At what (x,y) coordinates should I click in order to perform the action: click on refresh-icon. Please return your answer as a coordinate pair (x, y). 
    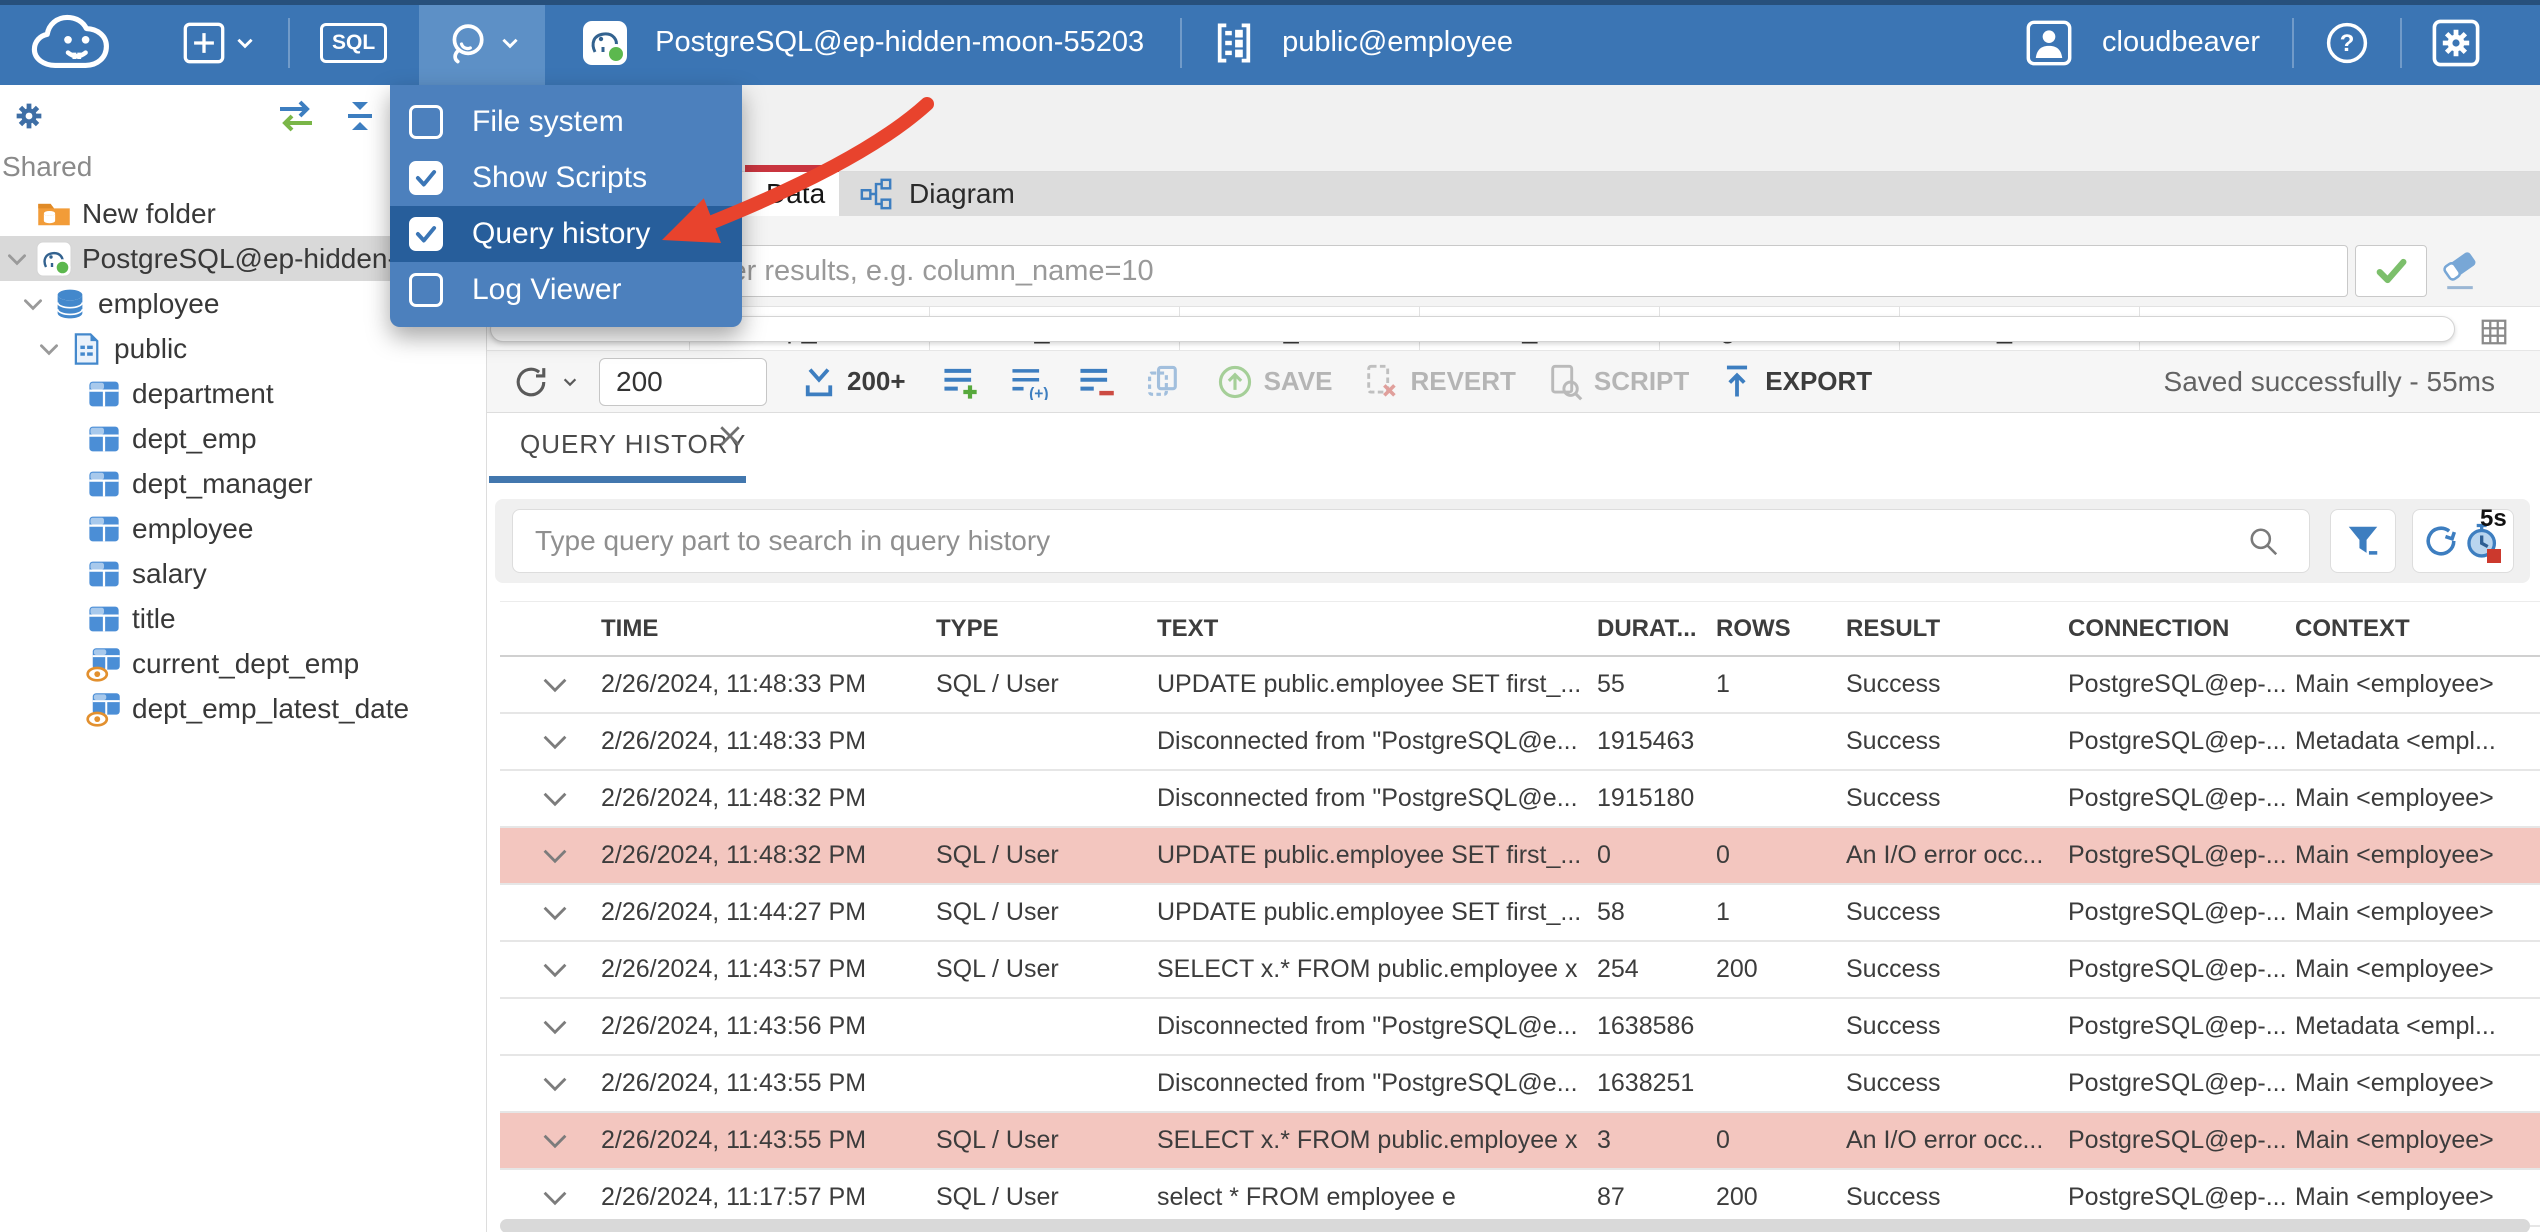
    Looking at the image, I should click on (2441, 541).